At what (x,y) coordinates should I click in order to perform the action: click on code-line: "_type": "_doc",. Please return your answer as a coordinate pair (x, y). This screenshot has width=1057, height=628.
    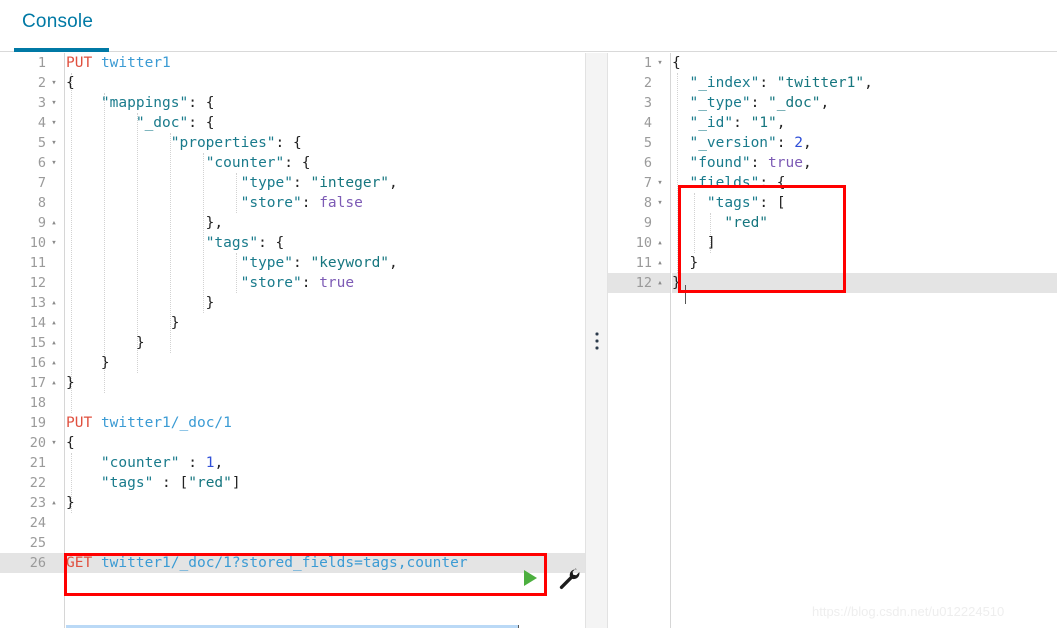
    Looking at the image, I should click on (864, 103).